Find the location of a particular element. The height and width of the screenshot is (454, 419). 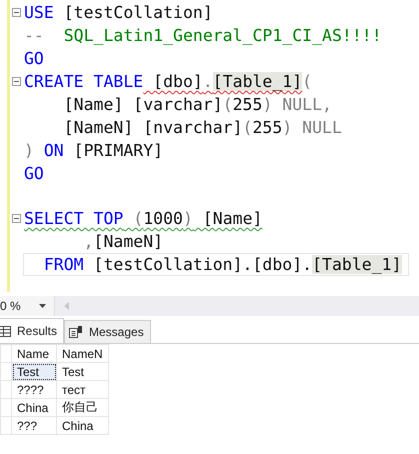

current-line-code: FROM [testCollation].[dbo].[Table_1] is located at coordinates (215, 264).